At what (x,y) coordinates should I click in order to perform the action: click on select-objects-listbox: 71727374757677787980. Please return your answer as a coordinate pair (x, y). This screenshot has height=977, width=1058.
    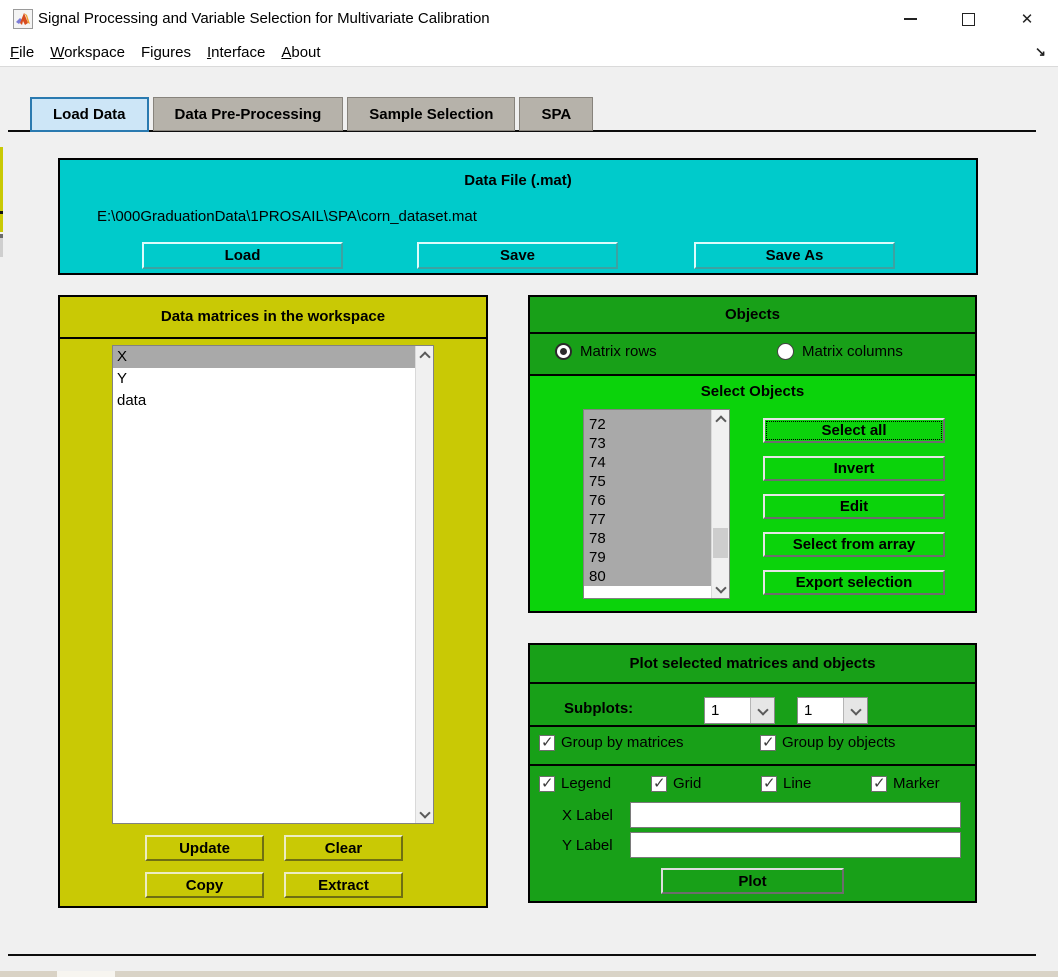
    Looking at the image, I should click on (656, 504).